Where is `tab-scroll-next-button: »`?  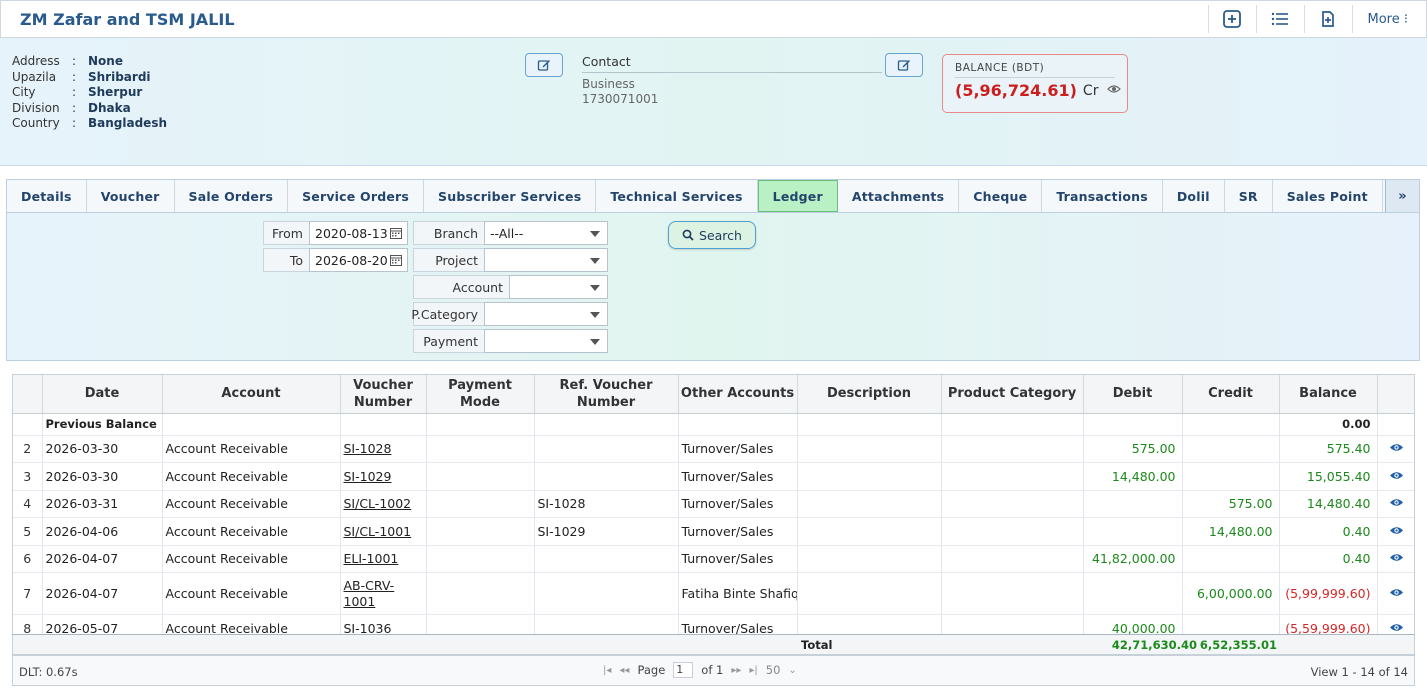 tab-scroll-next-button: » is located at coordinates (1402, 196).